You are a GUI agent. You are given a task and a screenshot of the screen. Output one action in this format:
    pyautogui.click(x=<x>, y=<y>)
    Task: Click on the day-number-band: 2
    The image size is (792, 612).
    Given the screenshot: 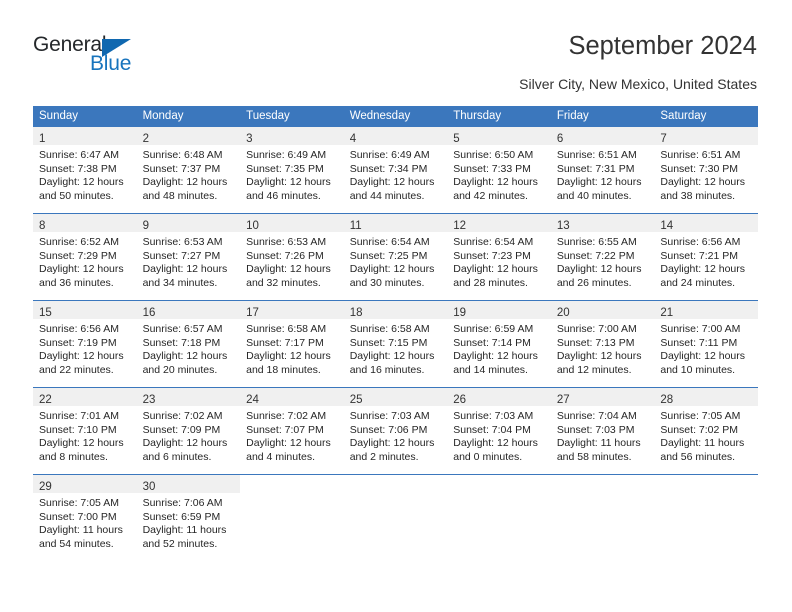 What is the action you would take?
    pyautogui.click(x=188, y=136)
    